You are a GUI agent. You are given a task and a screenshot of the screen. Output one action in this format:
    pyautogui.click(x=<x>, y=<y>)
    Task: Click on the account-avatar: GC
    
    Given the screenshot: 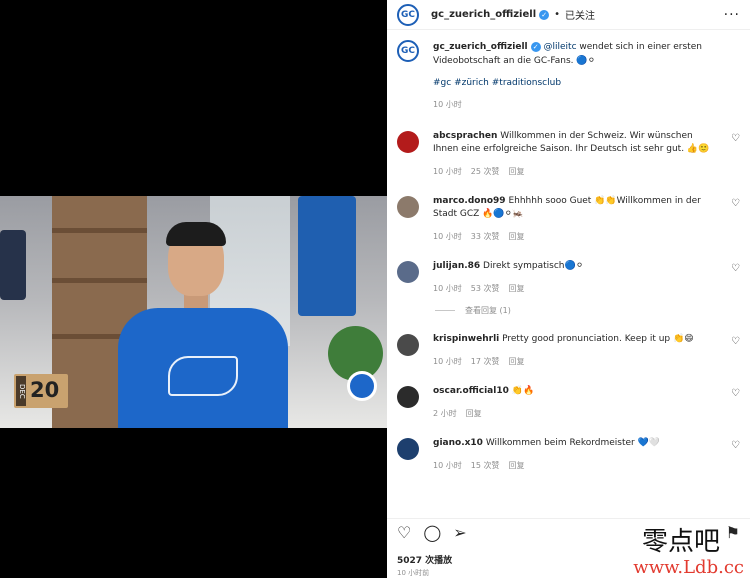 What is the action you would take?
    pyautogui.click(x=408, y=14)
    